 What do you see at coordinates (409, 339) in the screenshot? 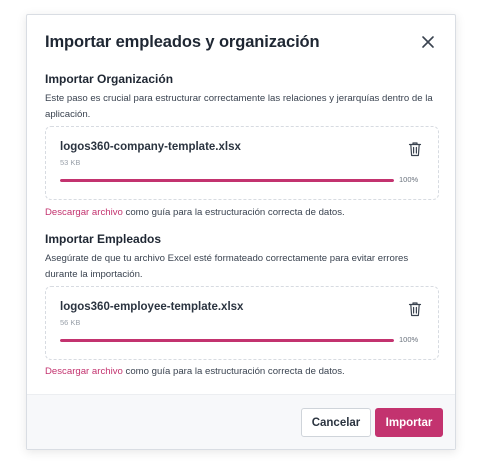
I see `employees-progress-label: 100%` at bounding box center [409, 339].